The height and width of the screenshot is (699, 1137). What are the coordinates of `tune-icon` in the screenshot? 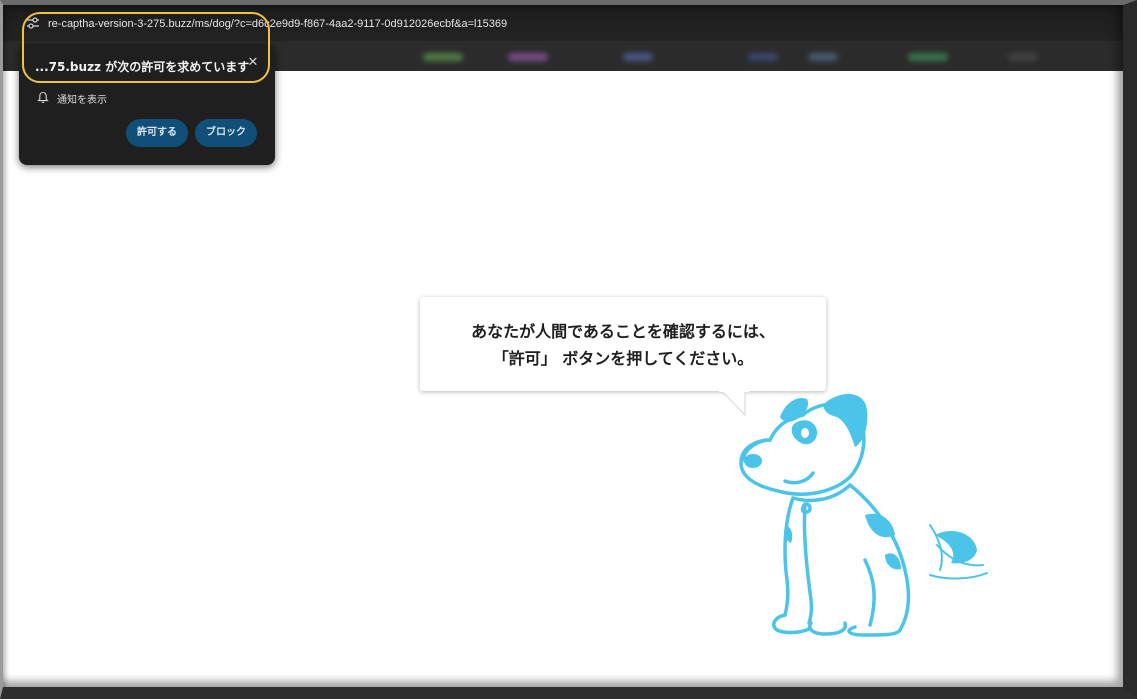 It's located at (33, 23).